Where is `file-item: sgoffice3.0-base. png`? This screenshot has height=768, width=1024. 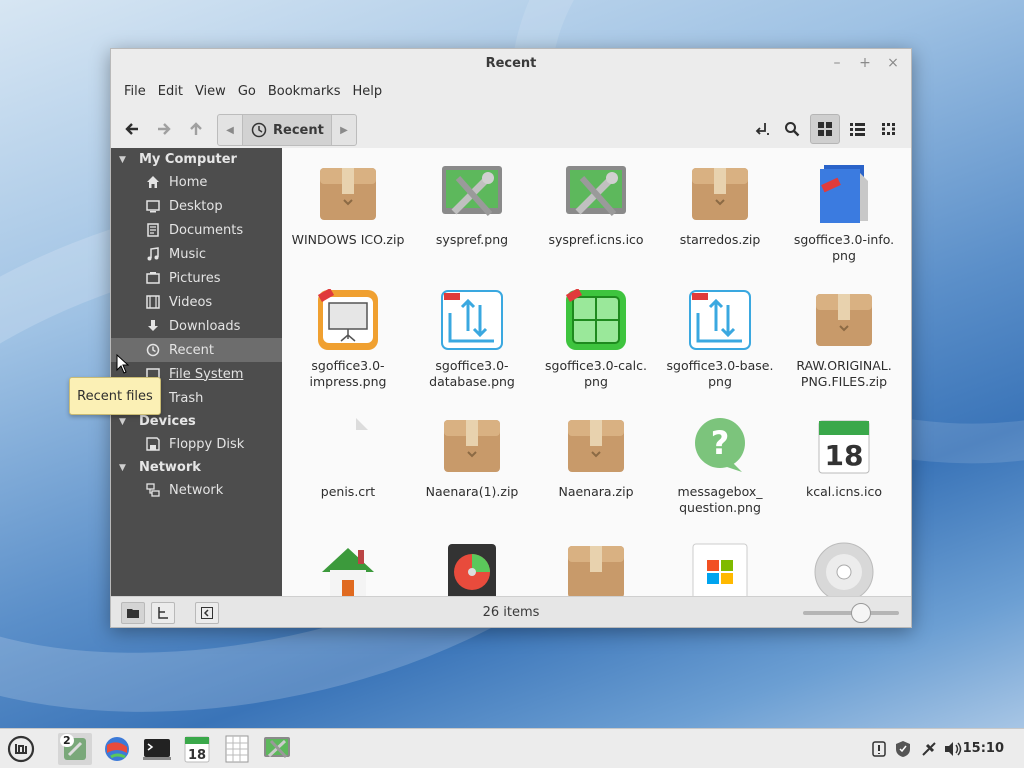
file-item: sgoffice3.0-base. png is located at coordinates (720, 339).